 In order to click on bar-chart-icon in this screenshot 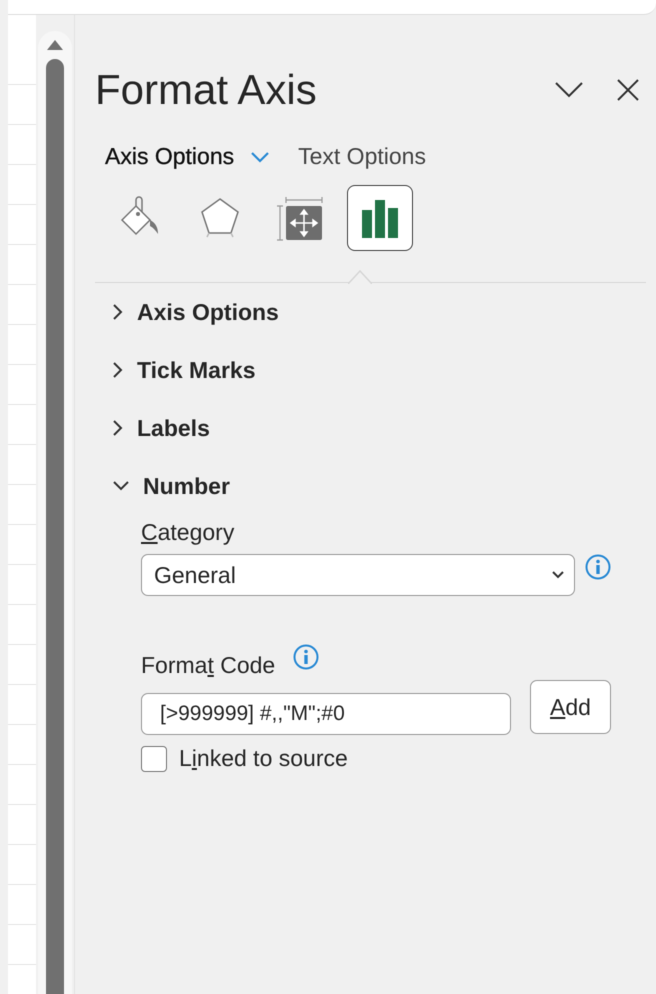, I will do `click(380, 218)`.